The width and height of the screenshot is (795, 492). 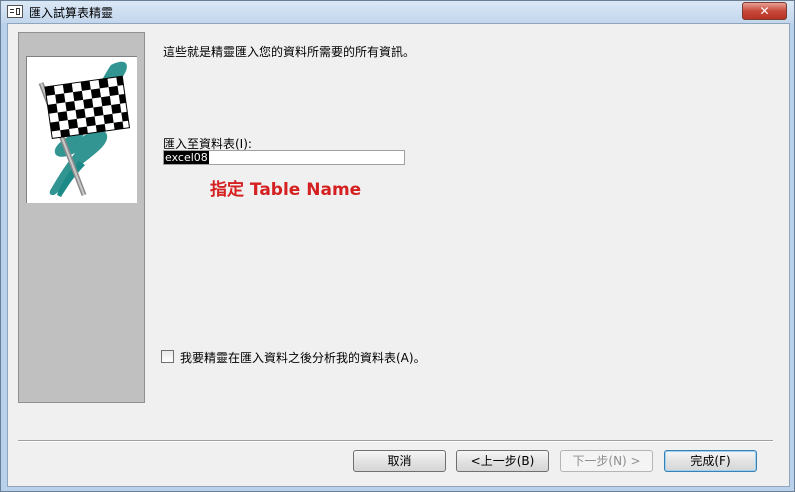 What do you see at coordinates (399, 461) in the screenshot?
I see `cancel-button: 取消` at bounding box center [399, 461].